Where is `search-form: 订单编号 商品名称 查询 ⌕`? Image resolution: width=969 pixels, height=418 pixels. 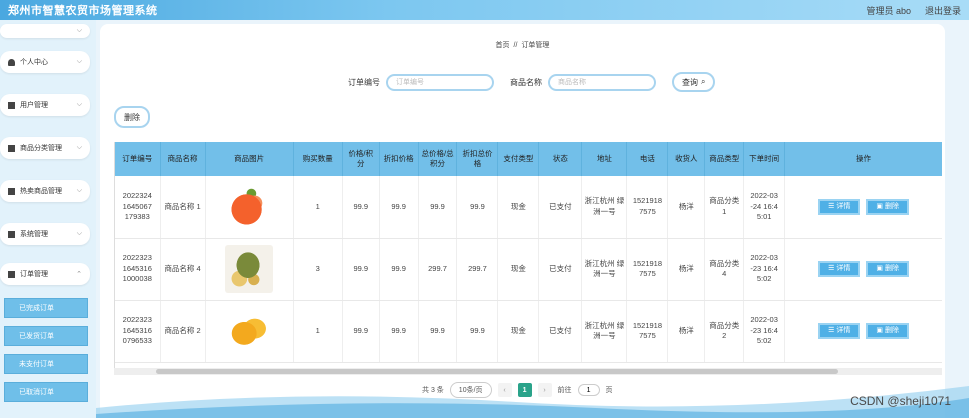
search-form: 订单编号 商品名称 查询 ⌕ is located at coordinates (532, 82).